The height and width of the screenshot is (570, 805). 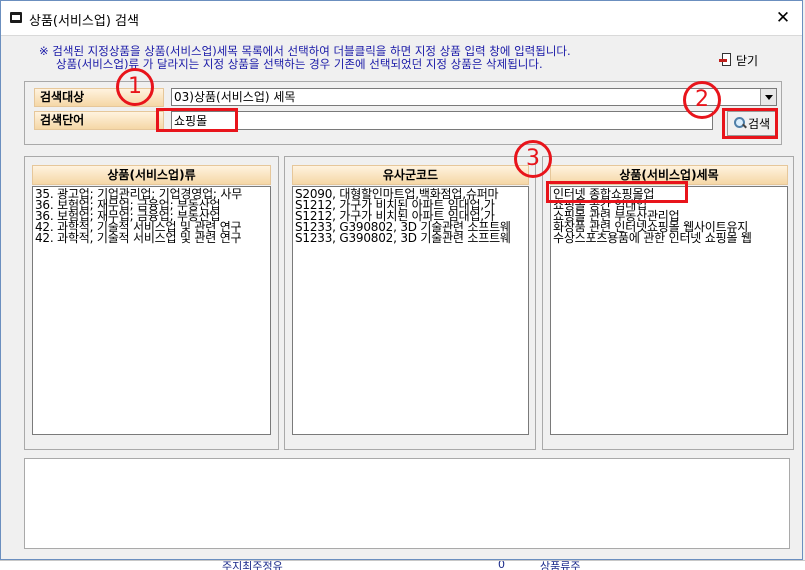 I want to click on close-button: 닫기, so click(x=744, y=60).